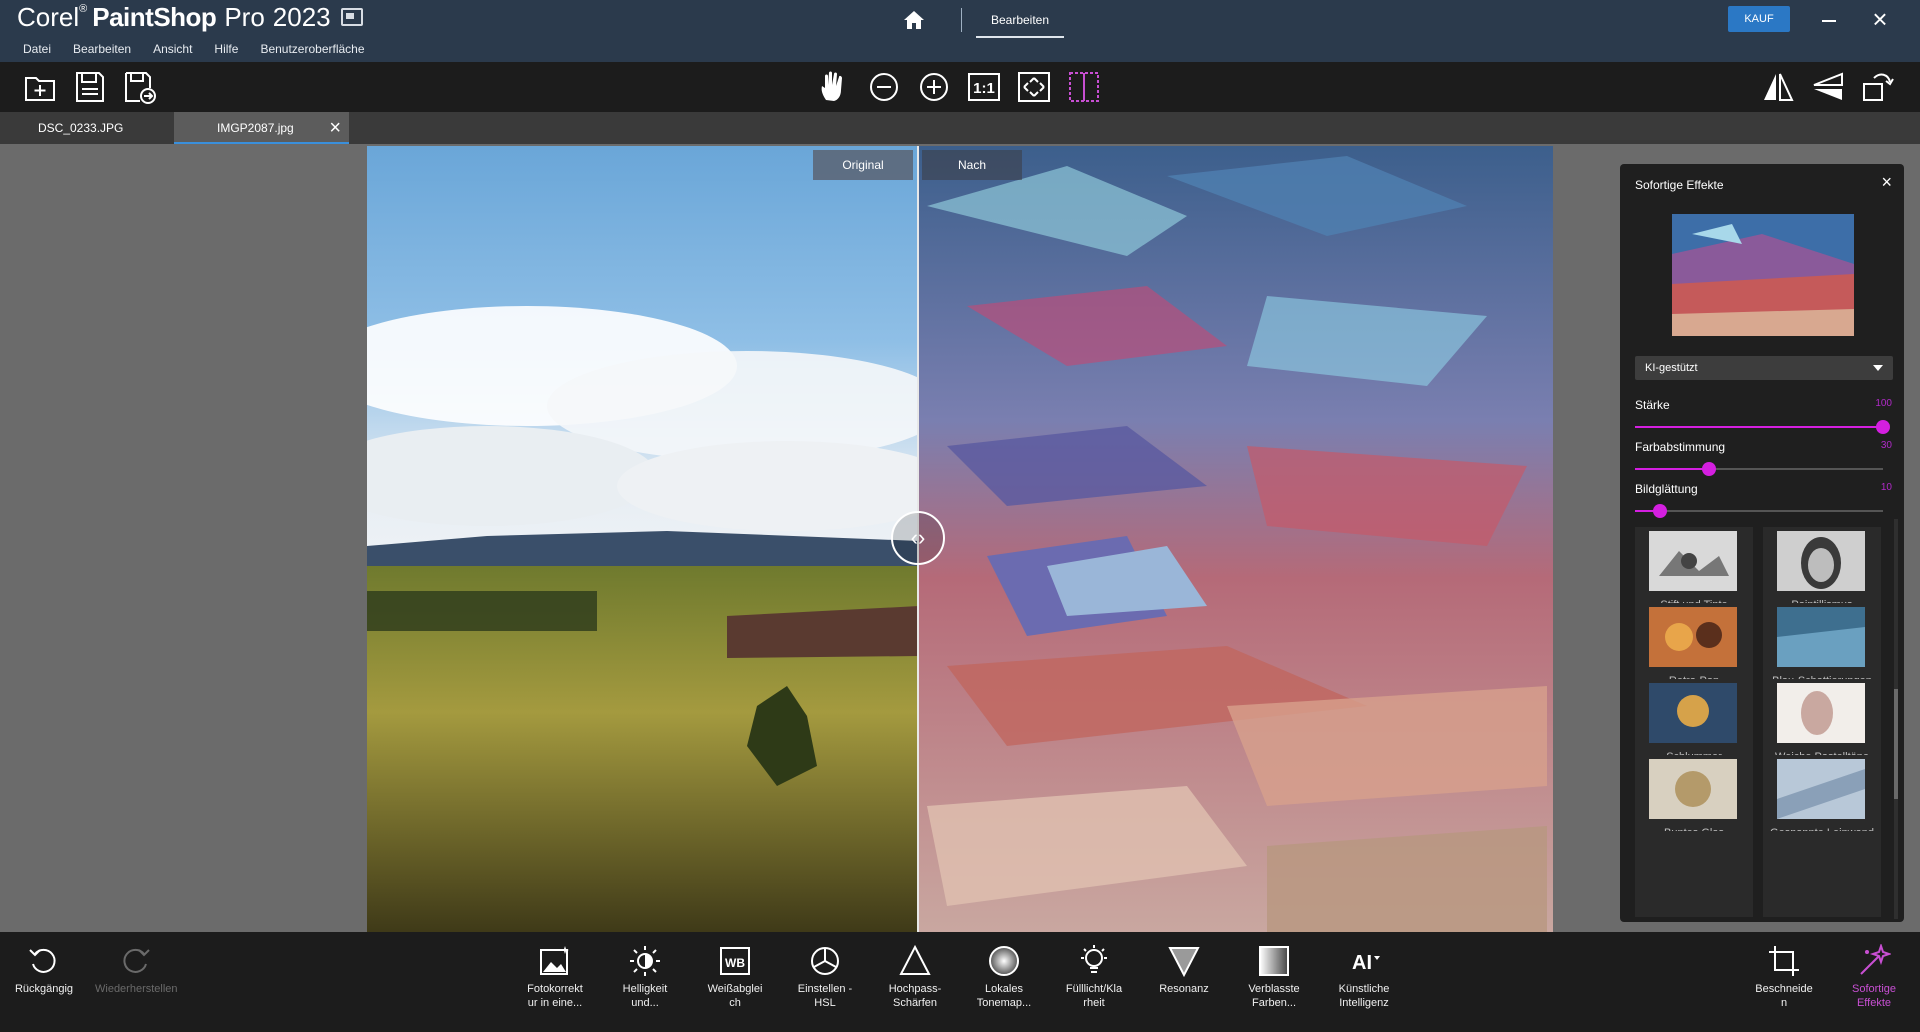 This screenshot has width=1920, height=1032. What do you see at coordinates (914, 20) in the screenshot?
I see `home-icon` at bounding box center [914, 20].